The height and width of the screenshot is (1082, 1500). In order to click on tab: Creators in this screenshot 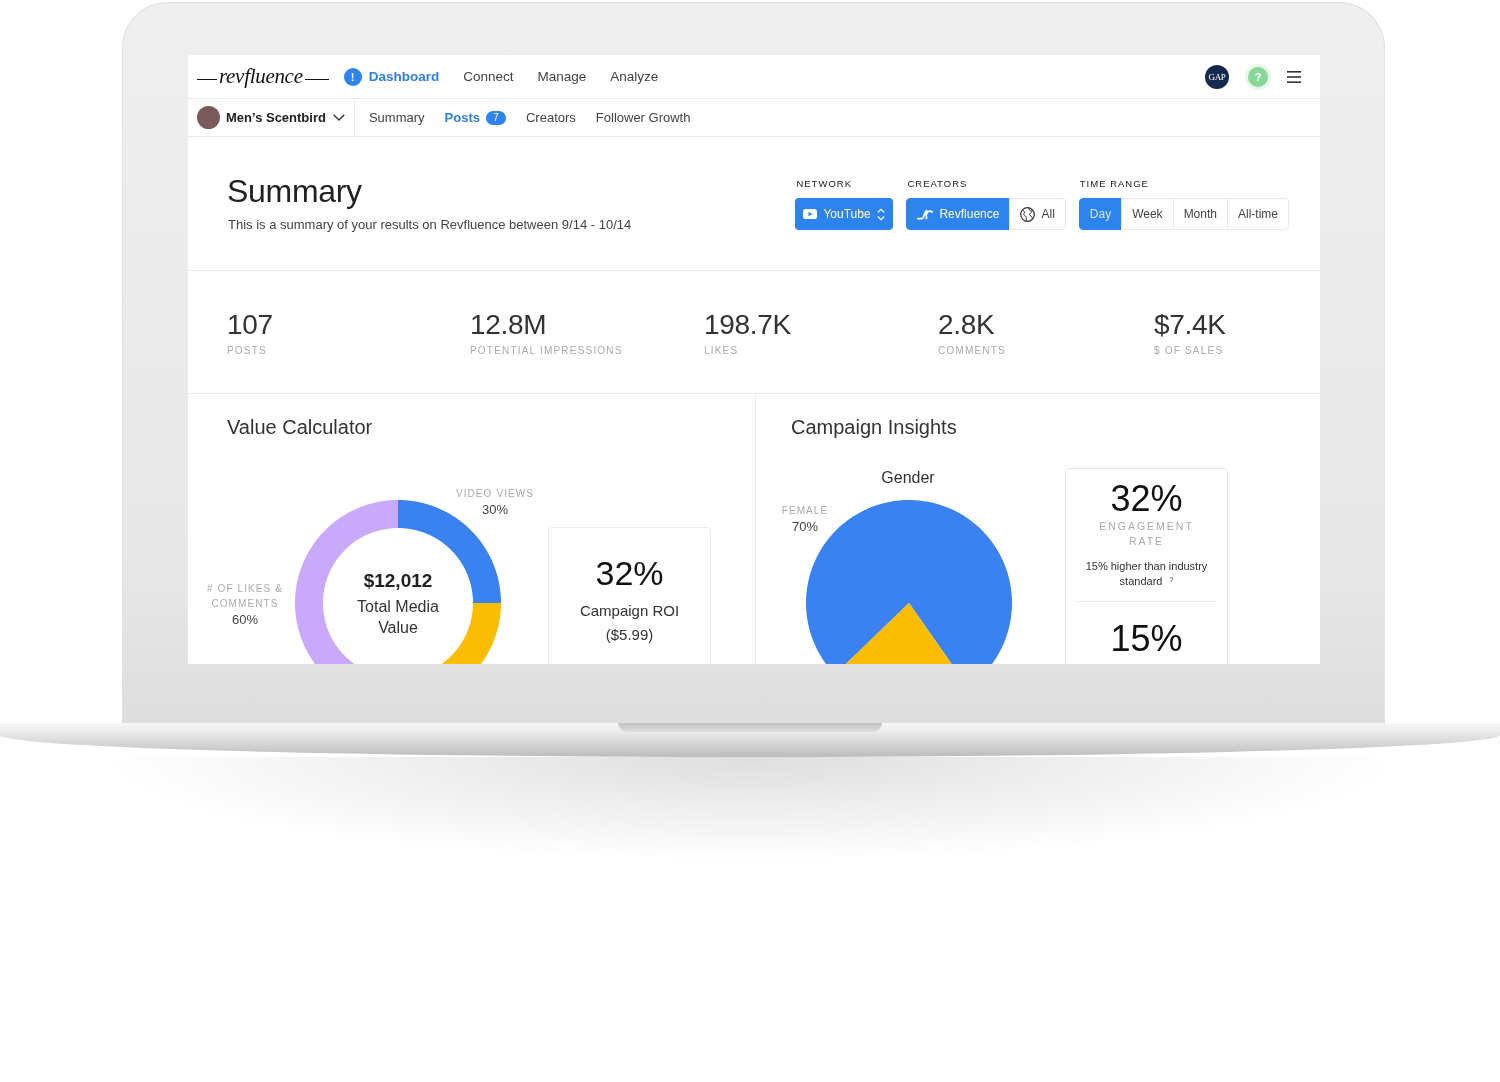, I will do `click(550, 117)`.